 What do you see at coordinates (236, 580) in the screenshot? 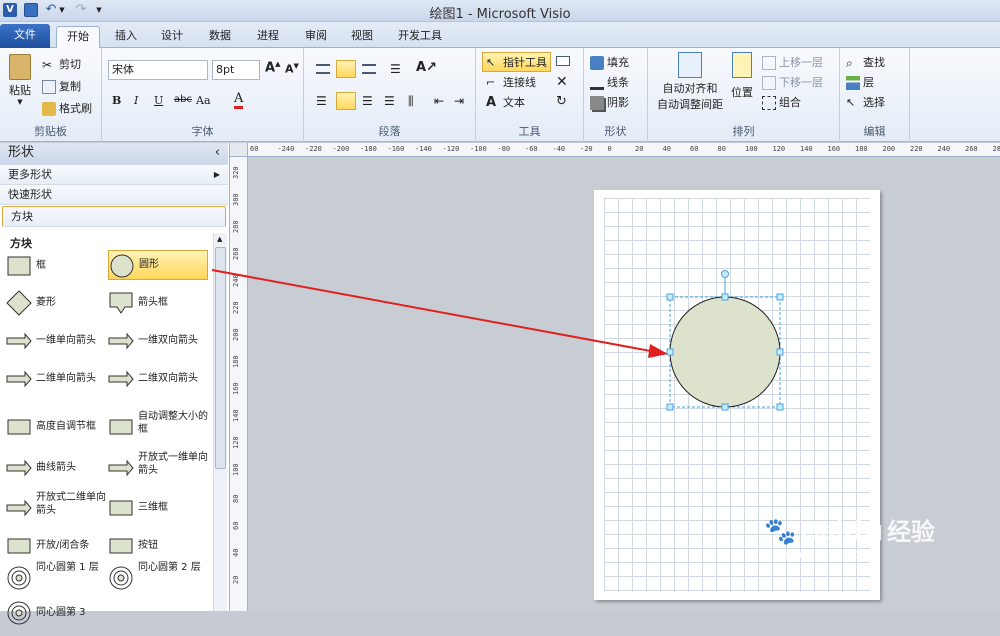
I see `v-ruler-tick: 20` at bounding box center [236, 580].